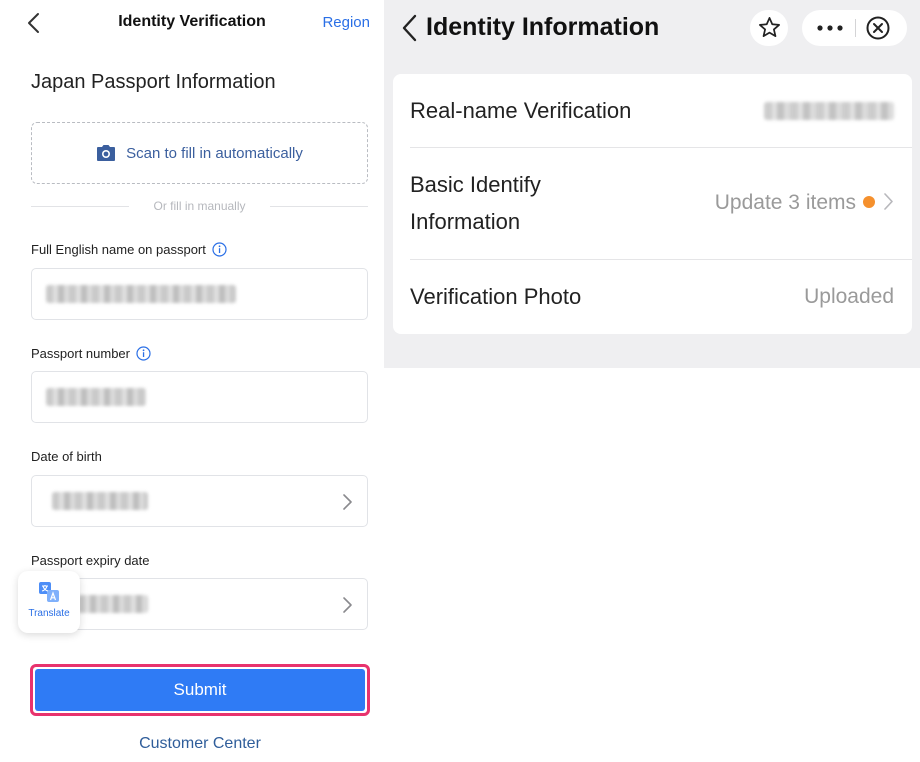 The height and width of the screenshot is (762, 920). What do you see at coordinates (521, 110) in the screenshot?
I see `row-label: Real-name Verification` at bounding box center [521, 110].